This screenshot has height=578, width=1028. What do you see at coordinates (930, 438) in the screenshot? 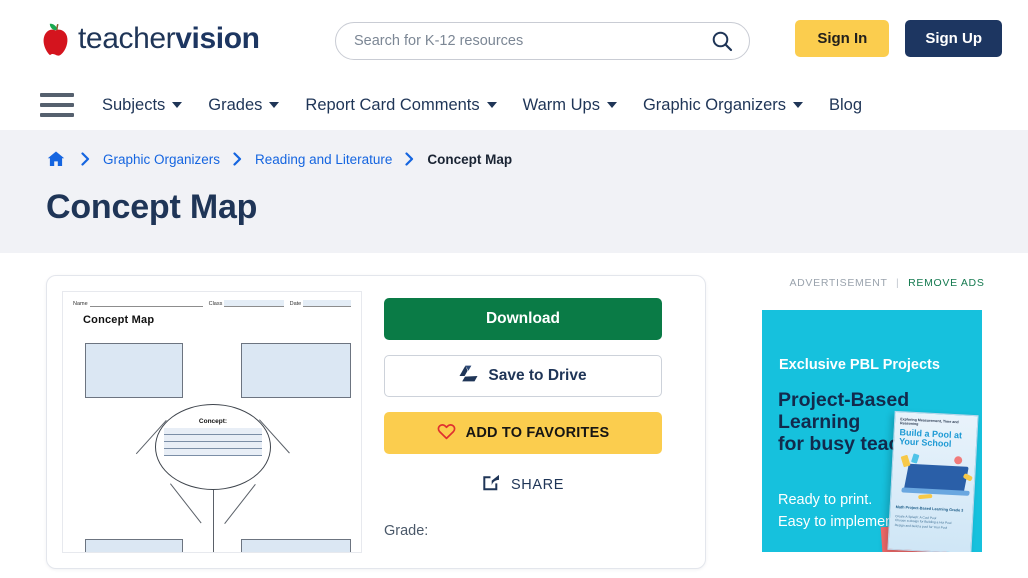
I see `ad-card-title: Build a Pool at Your School` at bounding box center [930, 438].